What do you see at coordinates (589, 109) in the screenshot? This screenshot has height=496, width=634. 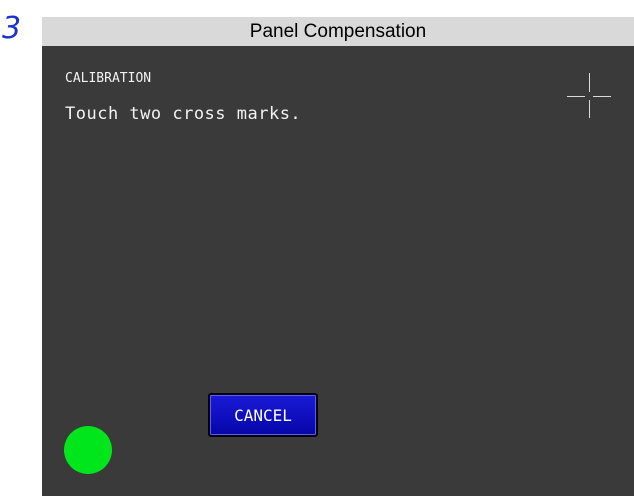 I see `crosshair-bottom-line` at bounding box center [589, 109].